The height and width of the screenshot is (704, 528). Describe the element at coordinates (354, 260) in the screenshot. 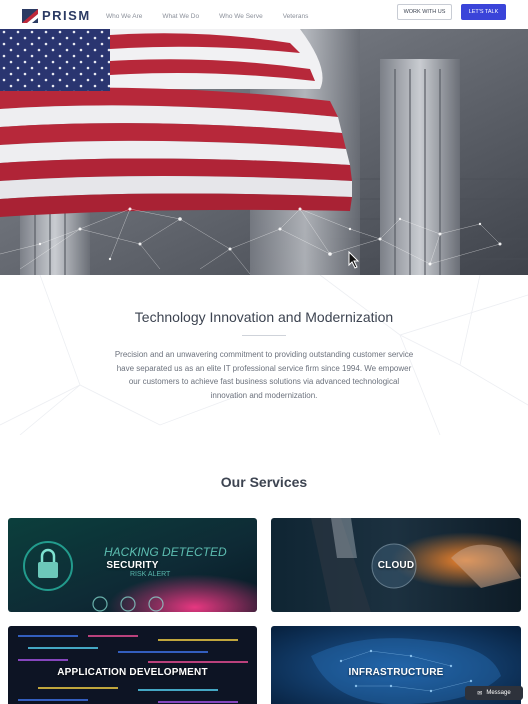

I see `mouse-cursor-icon` at that location.